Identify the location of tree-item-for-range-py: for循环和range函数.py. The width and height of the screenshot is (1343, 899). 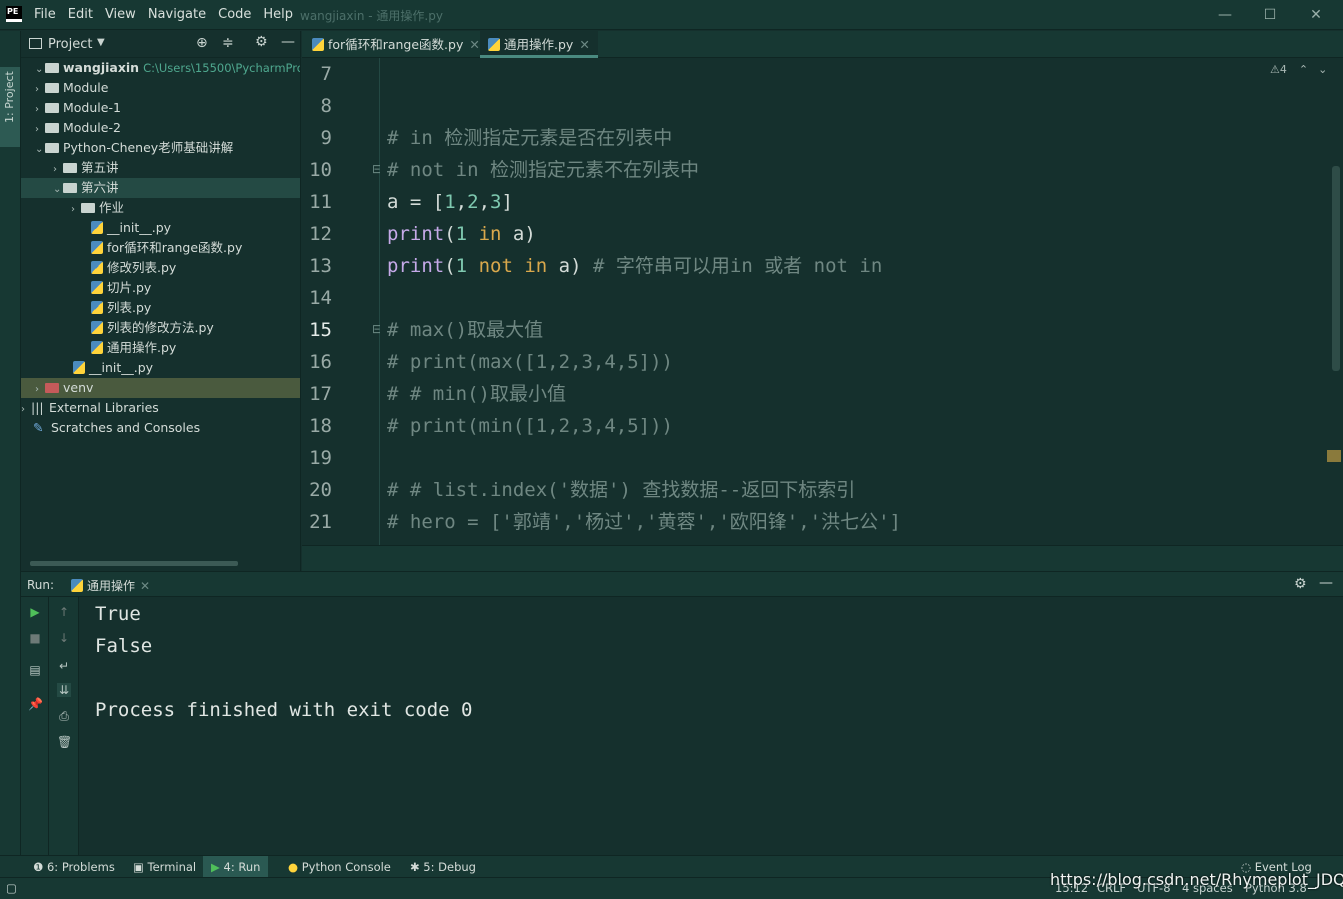
(160, 248).